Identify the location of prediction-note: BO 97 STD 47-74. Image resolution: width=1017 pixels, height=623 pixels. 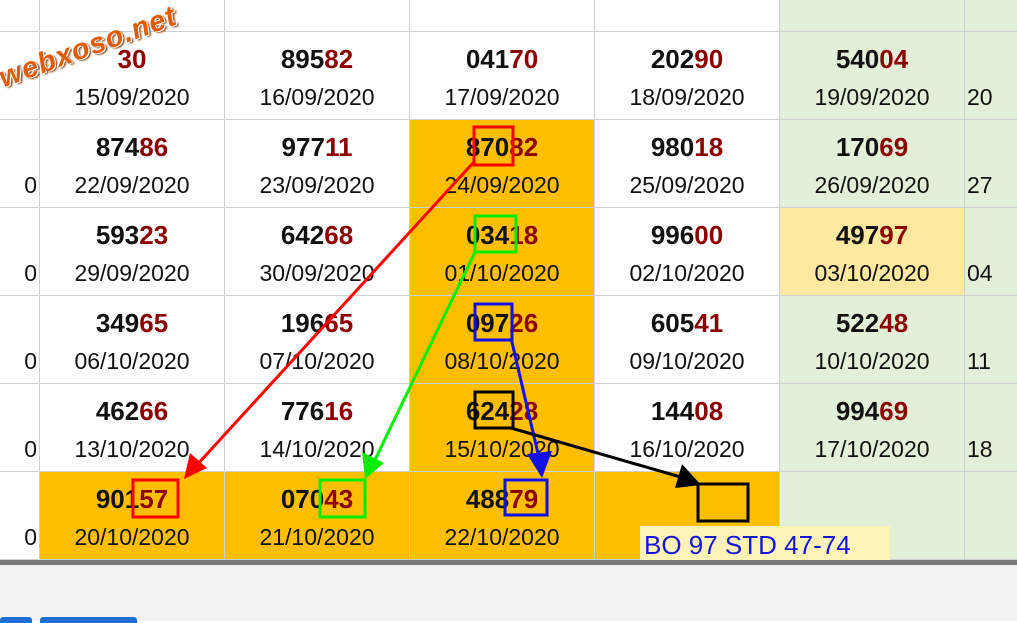
(765, 545).